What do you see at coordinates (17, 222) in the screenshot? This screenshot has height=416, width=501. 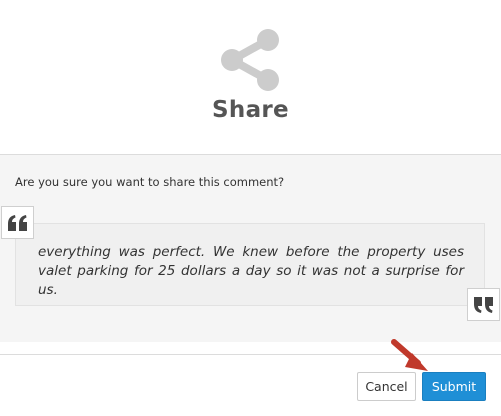 I see `open-quote-icon` at bounding box center [17, 222].